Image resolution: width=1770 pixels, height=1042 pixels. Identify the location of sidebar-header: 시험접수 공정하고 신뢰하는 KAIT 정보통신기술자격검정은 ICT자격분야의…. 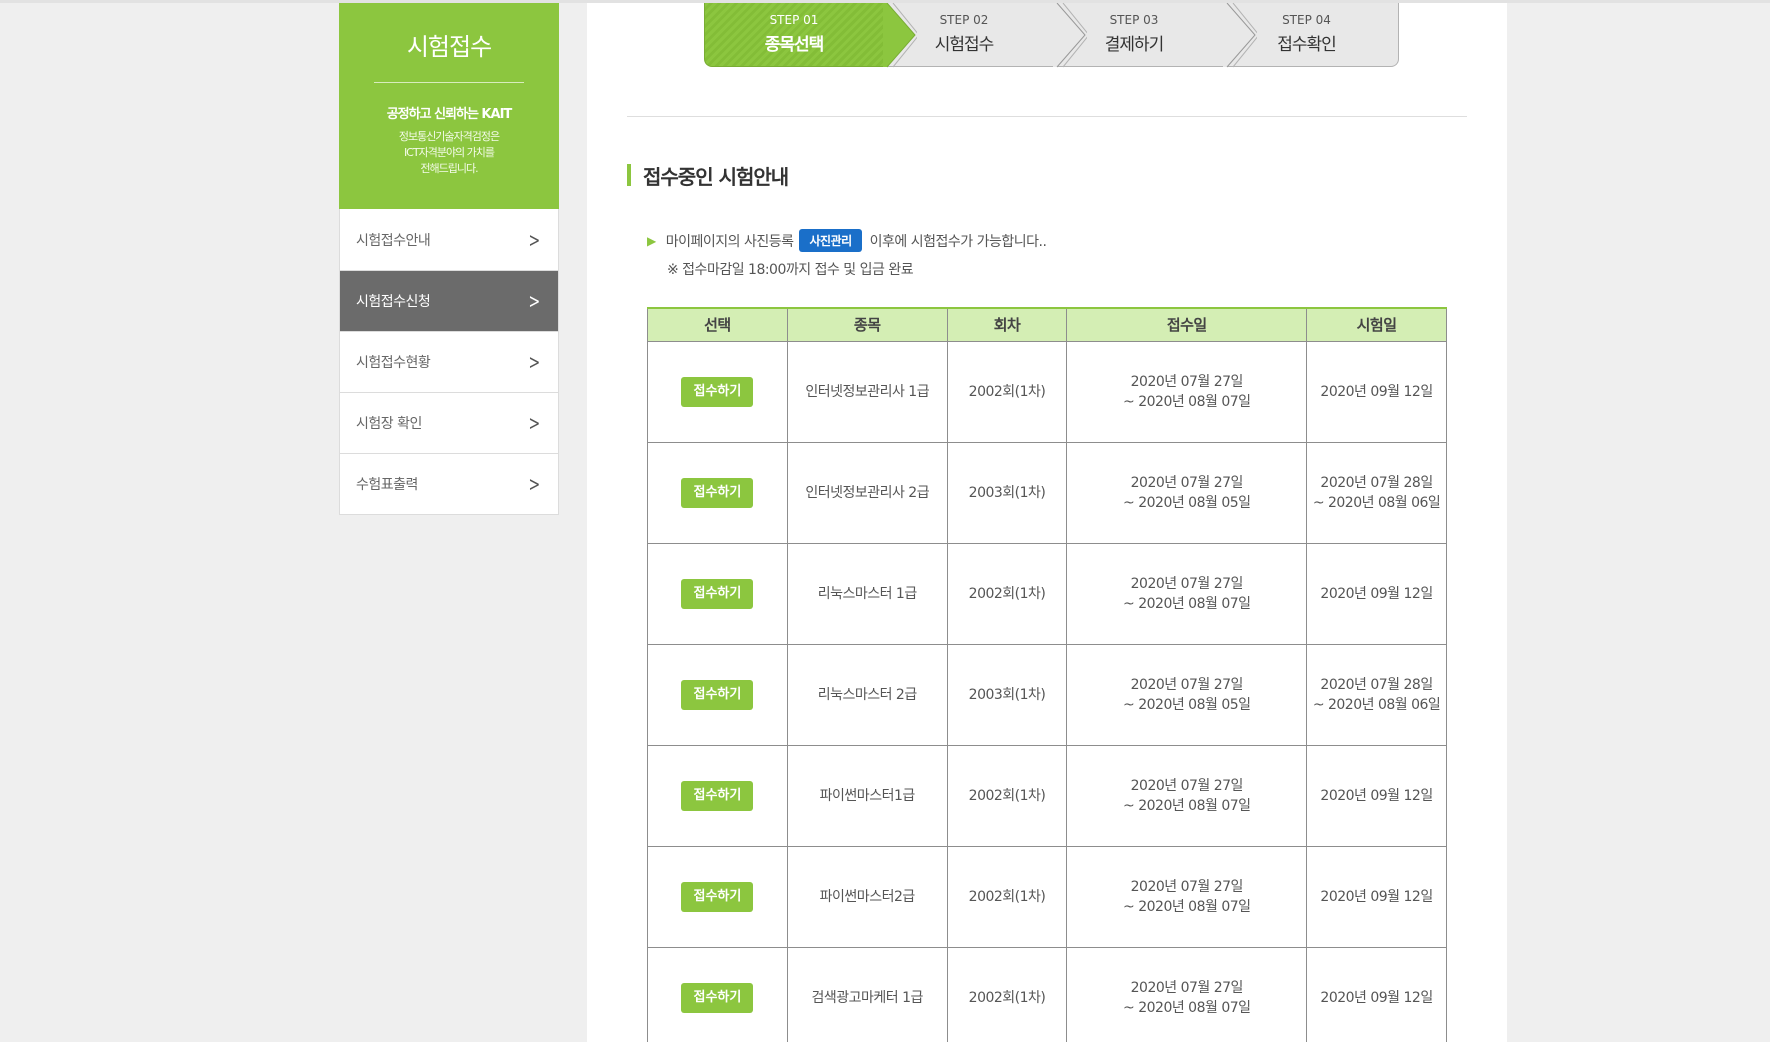
(449, 106).